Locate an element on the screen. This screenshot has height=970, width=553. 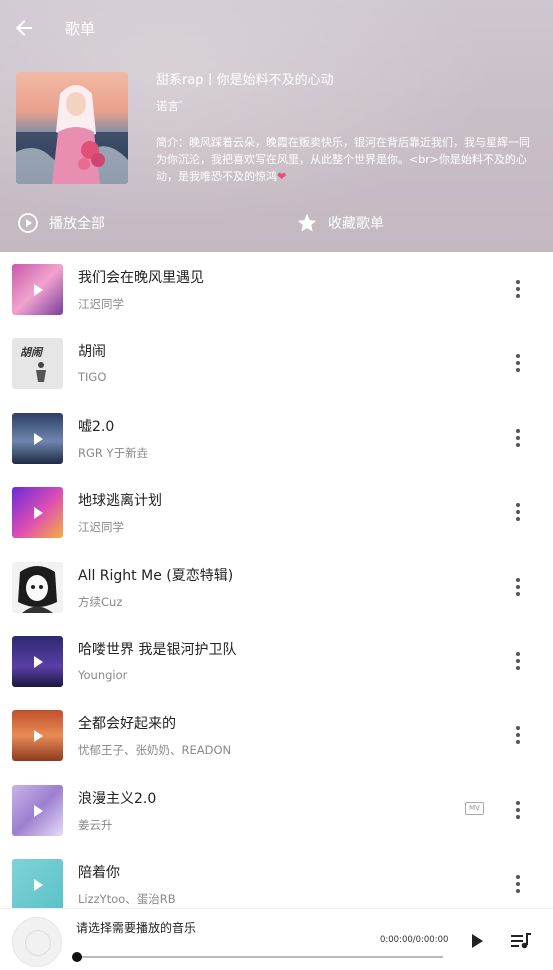
song-artist: RGR Y于新垚 is located at coordinates (113, 453).